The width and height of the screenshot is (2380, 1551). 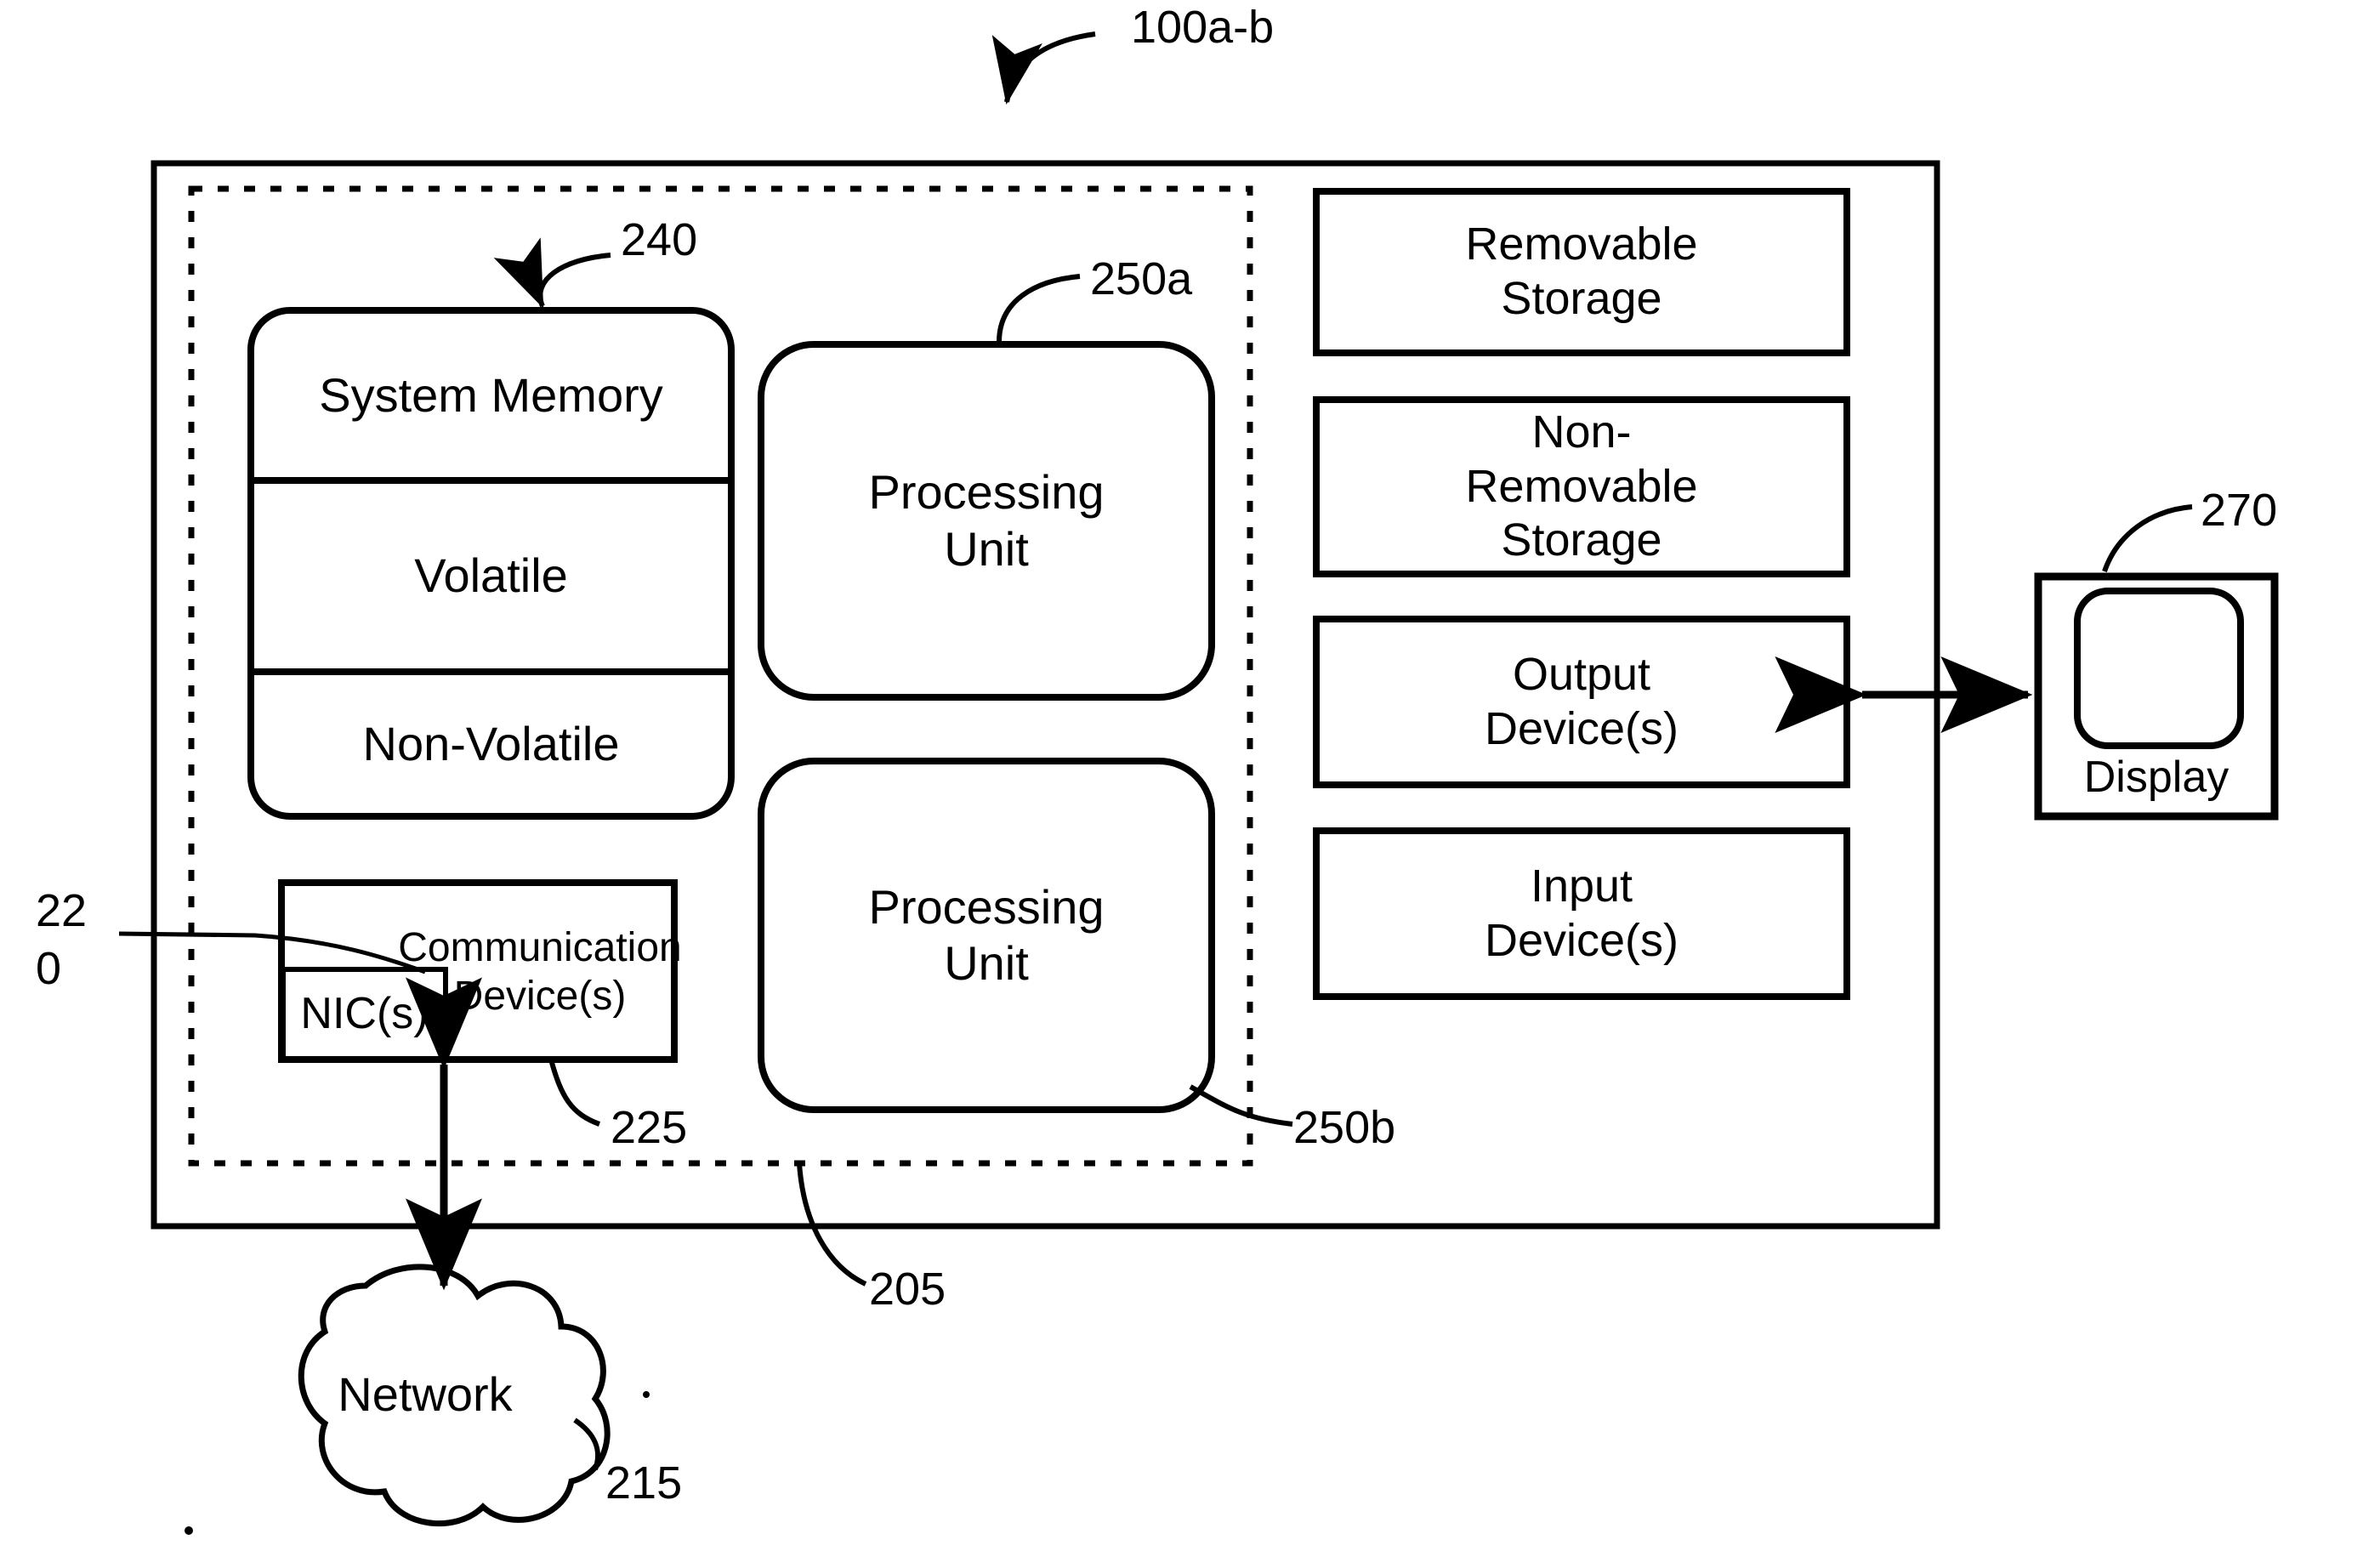 What do you see at coordinates (1344, 1127) in the screenshot?
I see `reference-250b: 250b` at bounding box center [1344, 1127].